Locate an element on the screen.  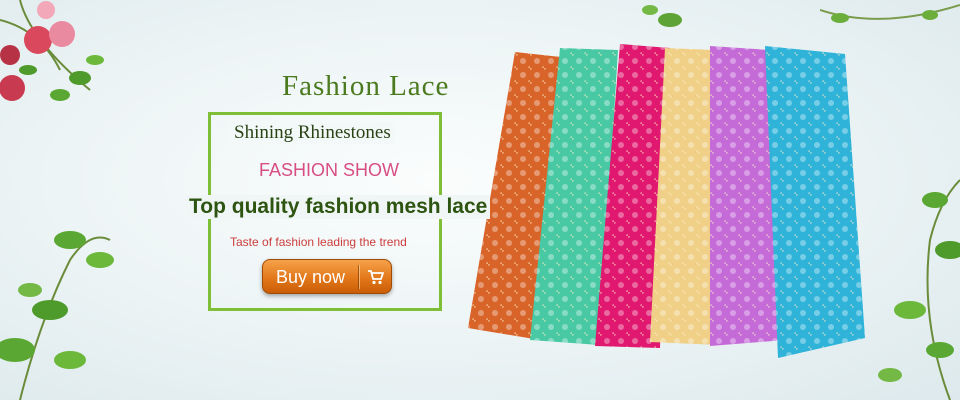
slogan-text: Taste of fashion leading the trend is located at coordinates (318, 242).